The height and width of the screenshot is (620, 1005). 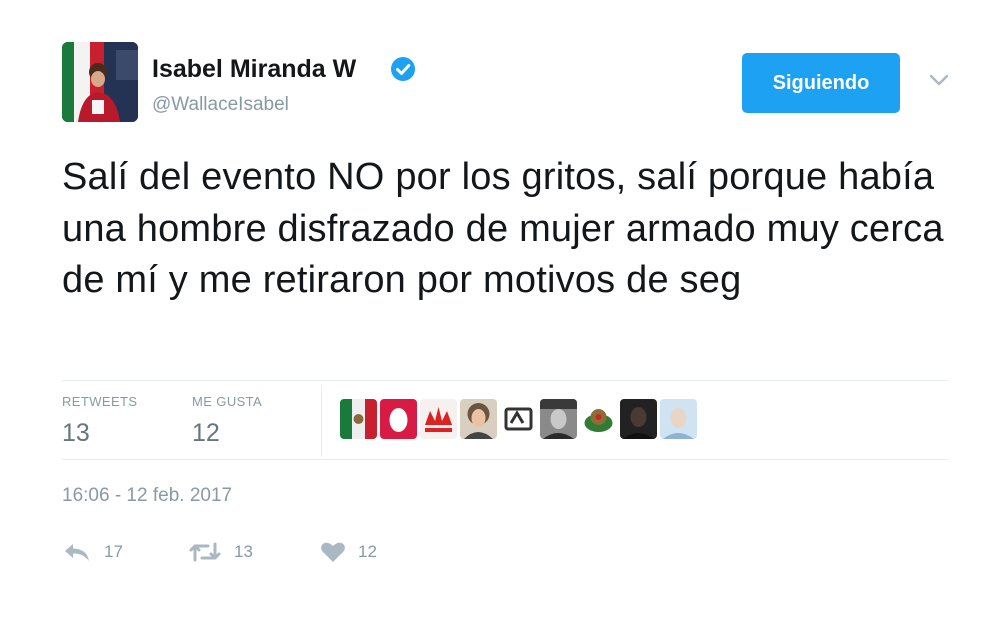 I want to click on like-button: 12, so click(x=348, y=552).